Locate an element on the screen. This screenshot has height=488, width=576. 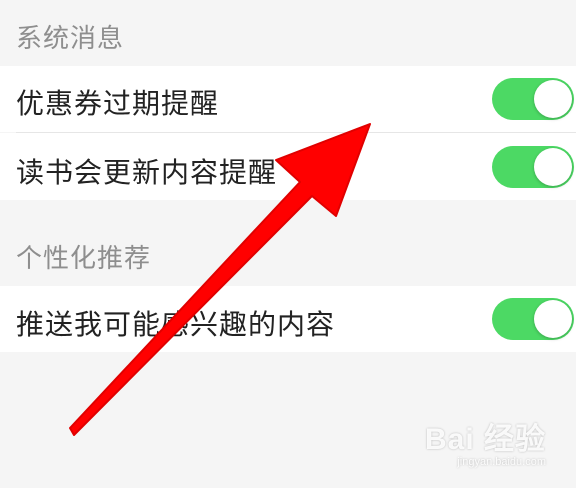
reading-club-updates-toggle is located at coordinates (533, 167).